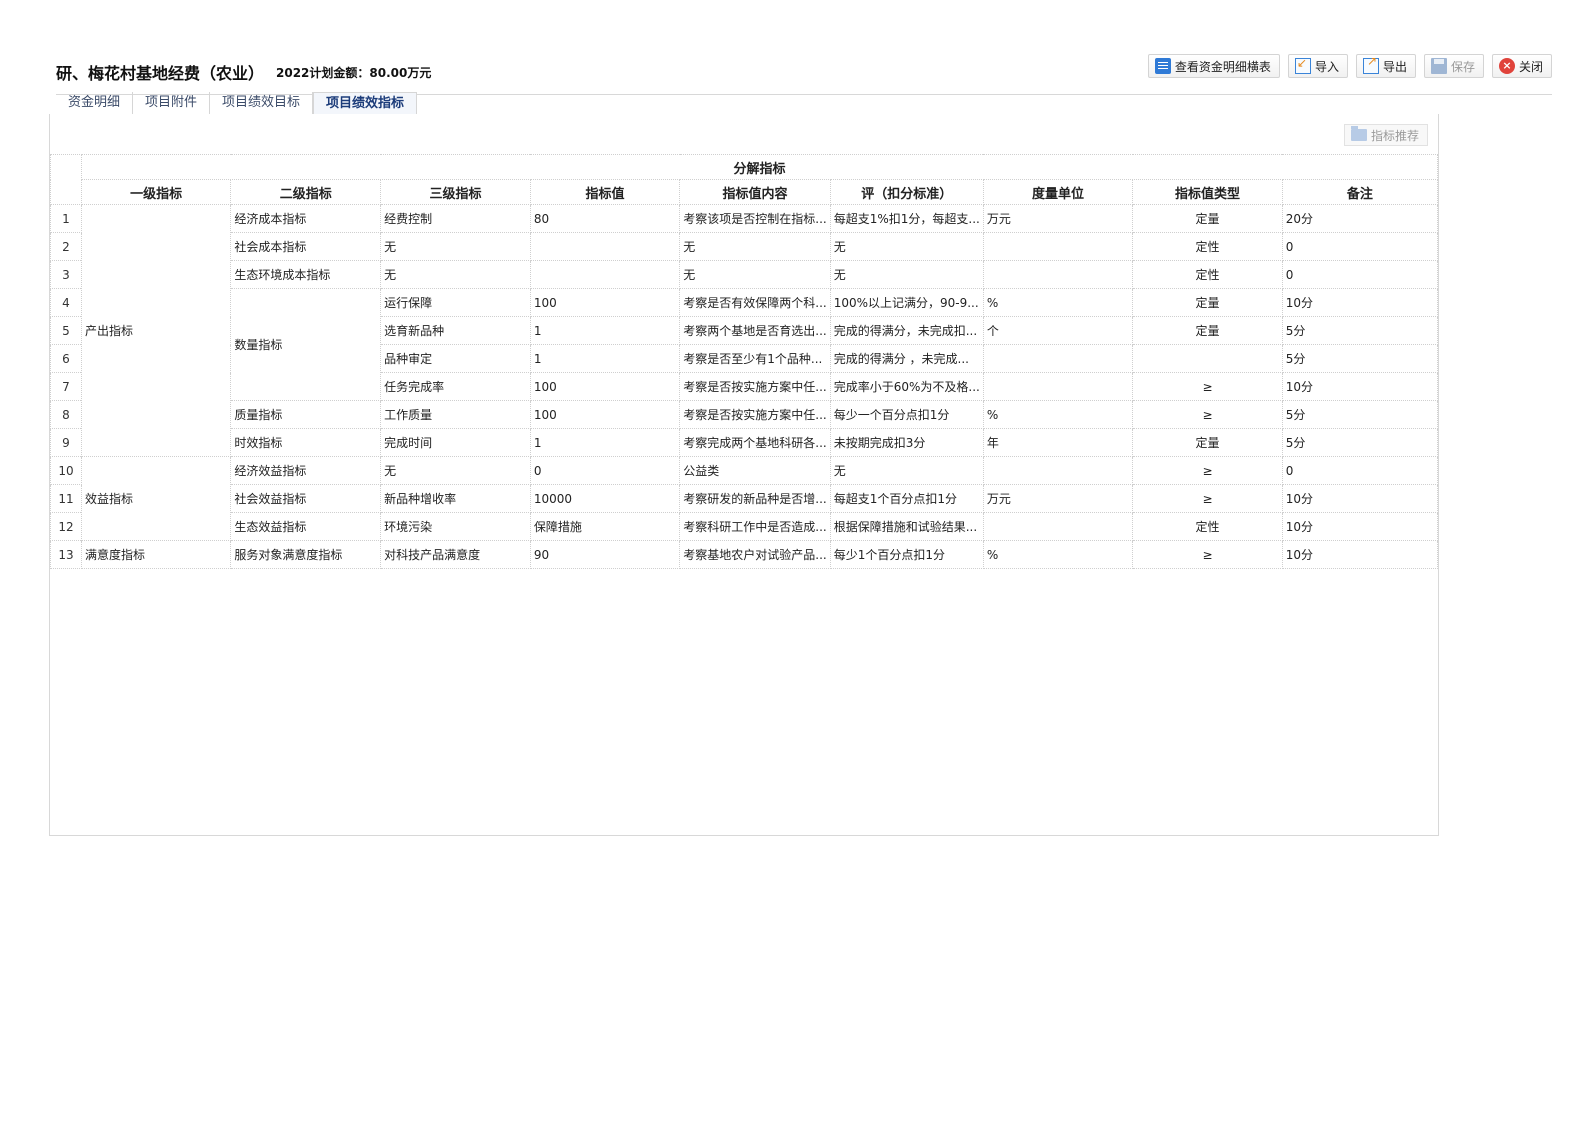  Describe the element at coordinates (455, 302) in the screenshot. I see `cell-level3: 运行保障` at that location.